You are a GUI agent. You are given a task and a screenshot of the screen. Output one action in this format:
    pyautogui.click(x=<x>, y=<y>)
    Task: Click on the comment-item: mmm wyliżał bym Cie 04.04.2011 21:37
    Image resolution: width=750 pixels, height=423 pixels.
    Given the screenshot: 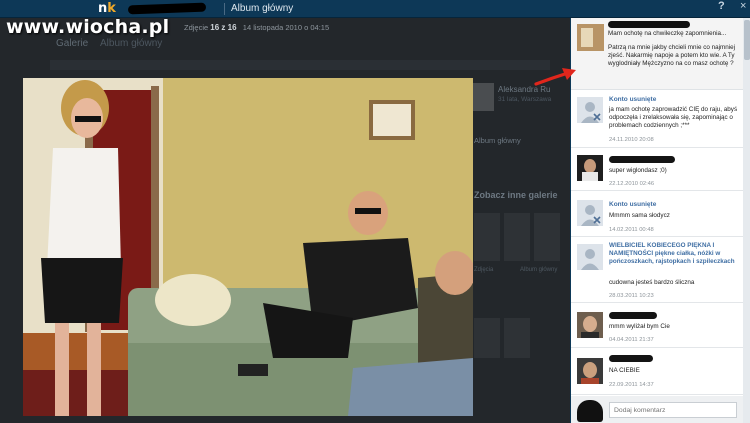 What is the action you would take?
    pyautogui.click(x=657, y=326)
    